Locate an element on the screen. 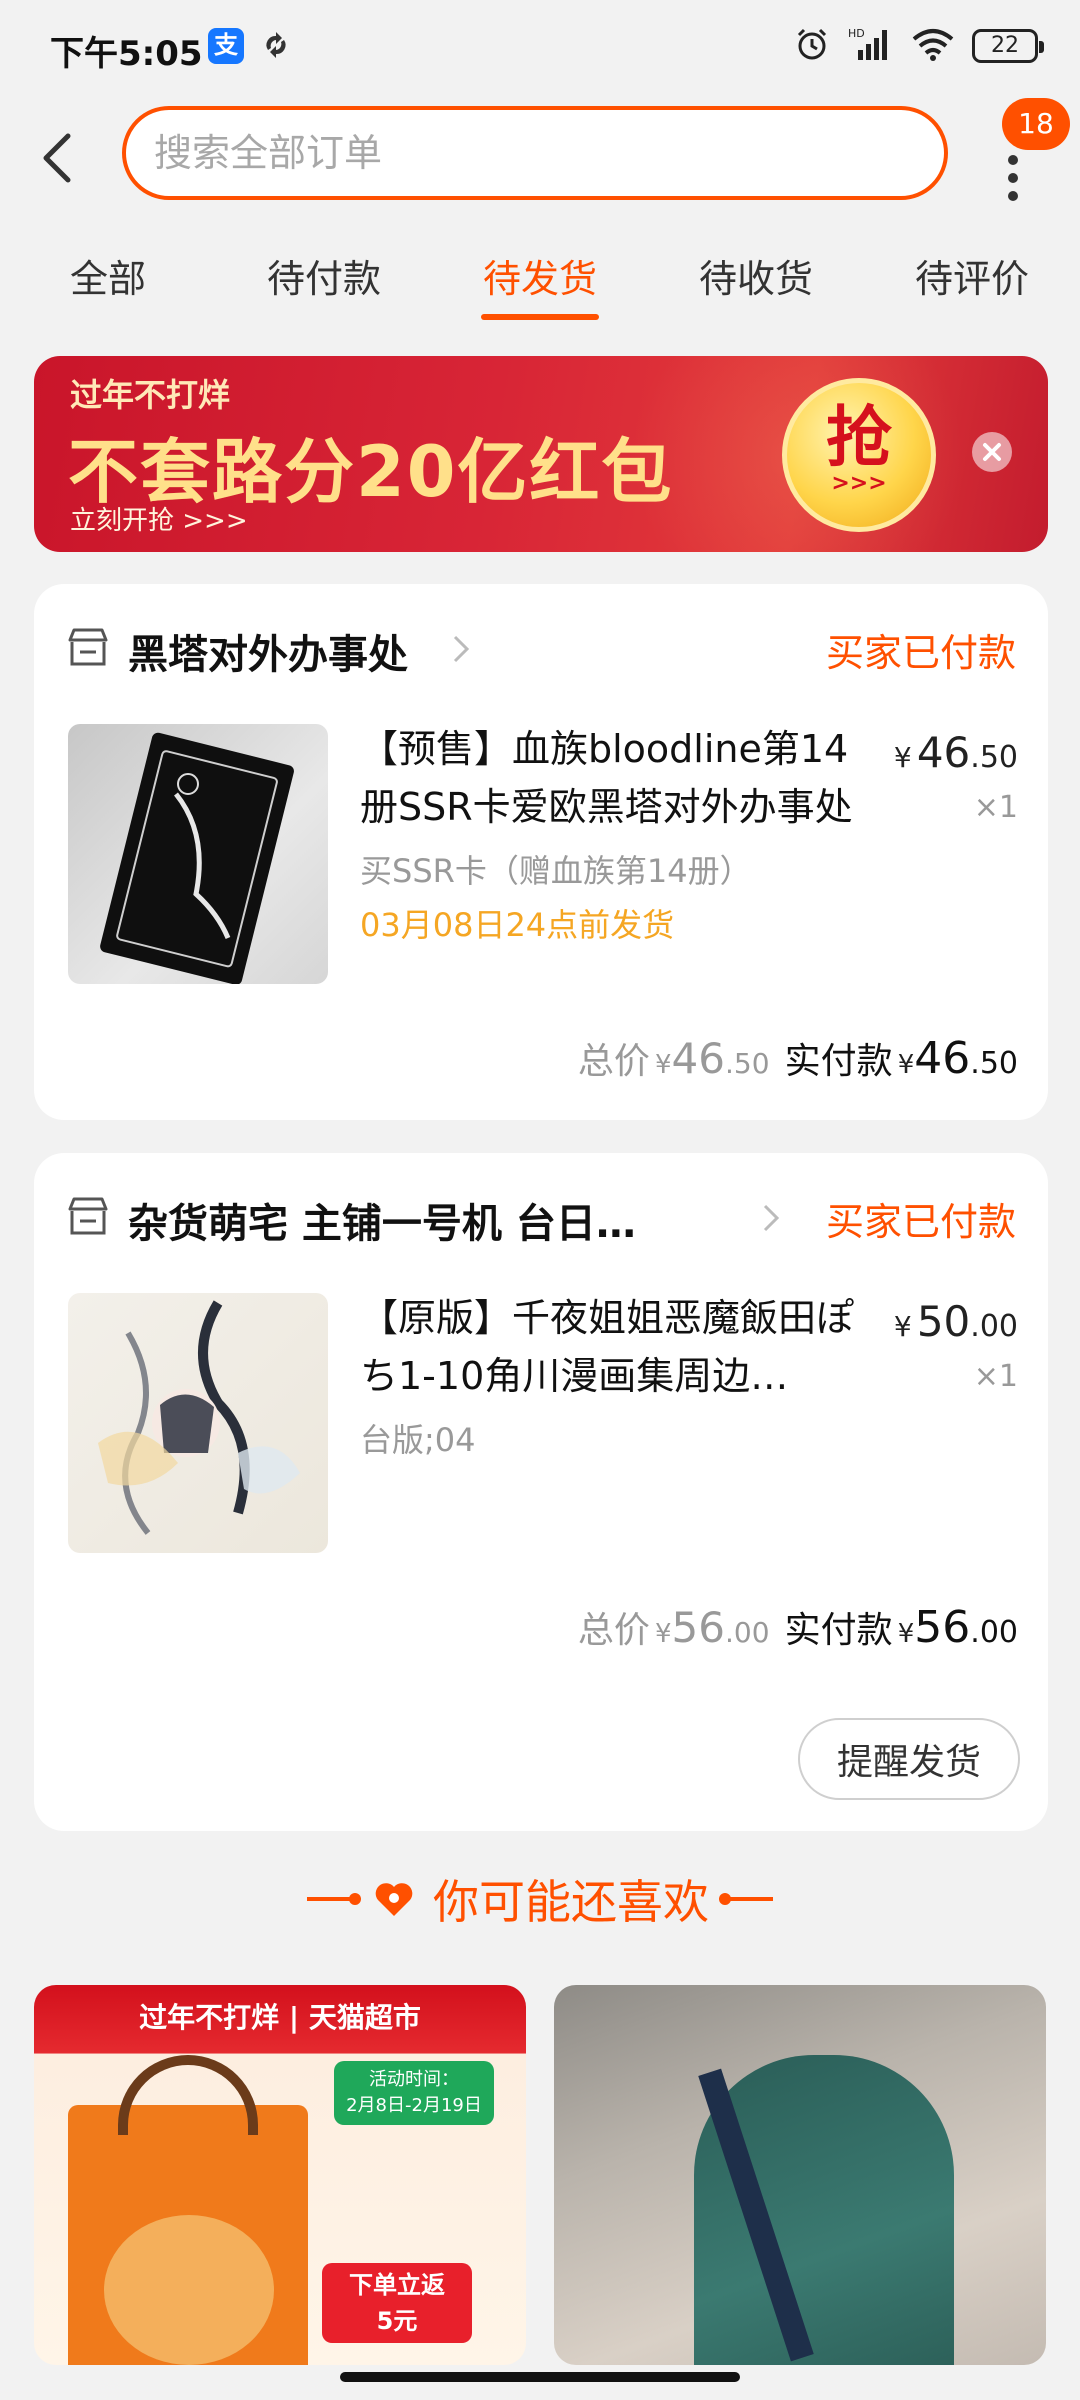 This screenshot has height=2400, width=1080. divider-right is located at coordinates (746, 1899).